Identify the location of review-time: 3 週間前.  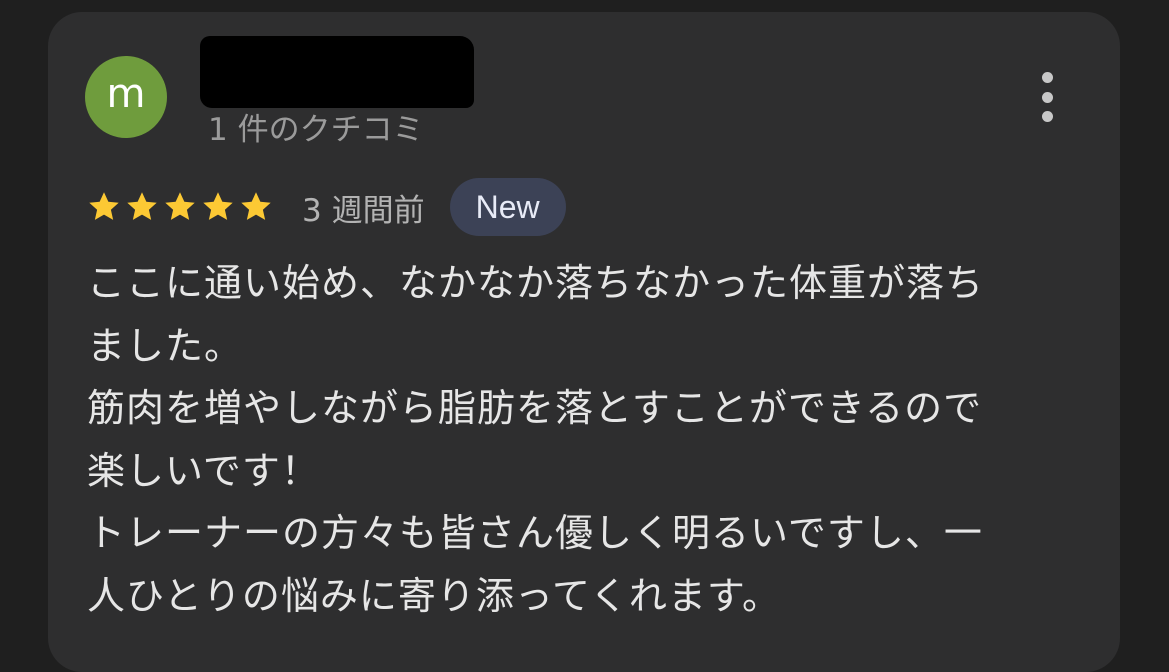
(363, 210).